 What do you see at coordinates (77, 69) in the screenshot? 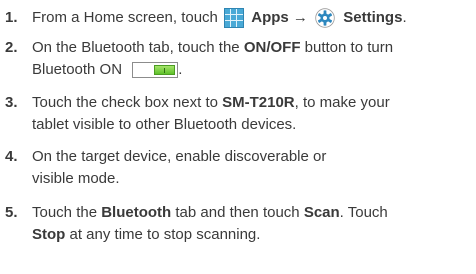
I see `step-text: Bluetooth ON` at bounding box center [77, 69].